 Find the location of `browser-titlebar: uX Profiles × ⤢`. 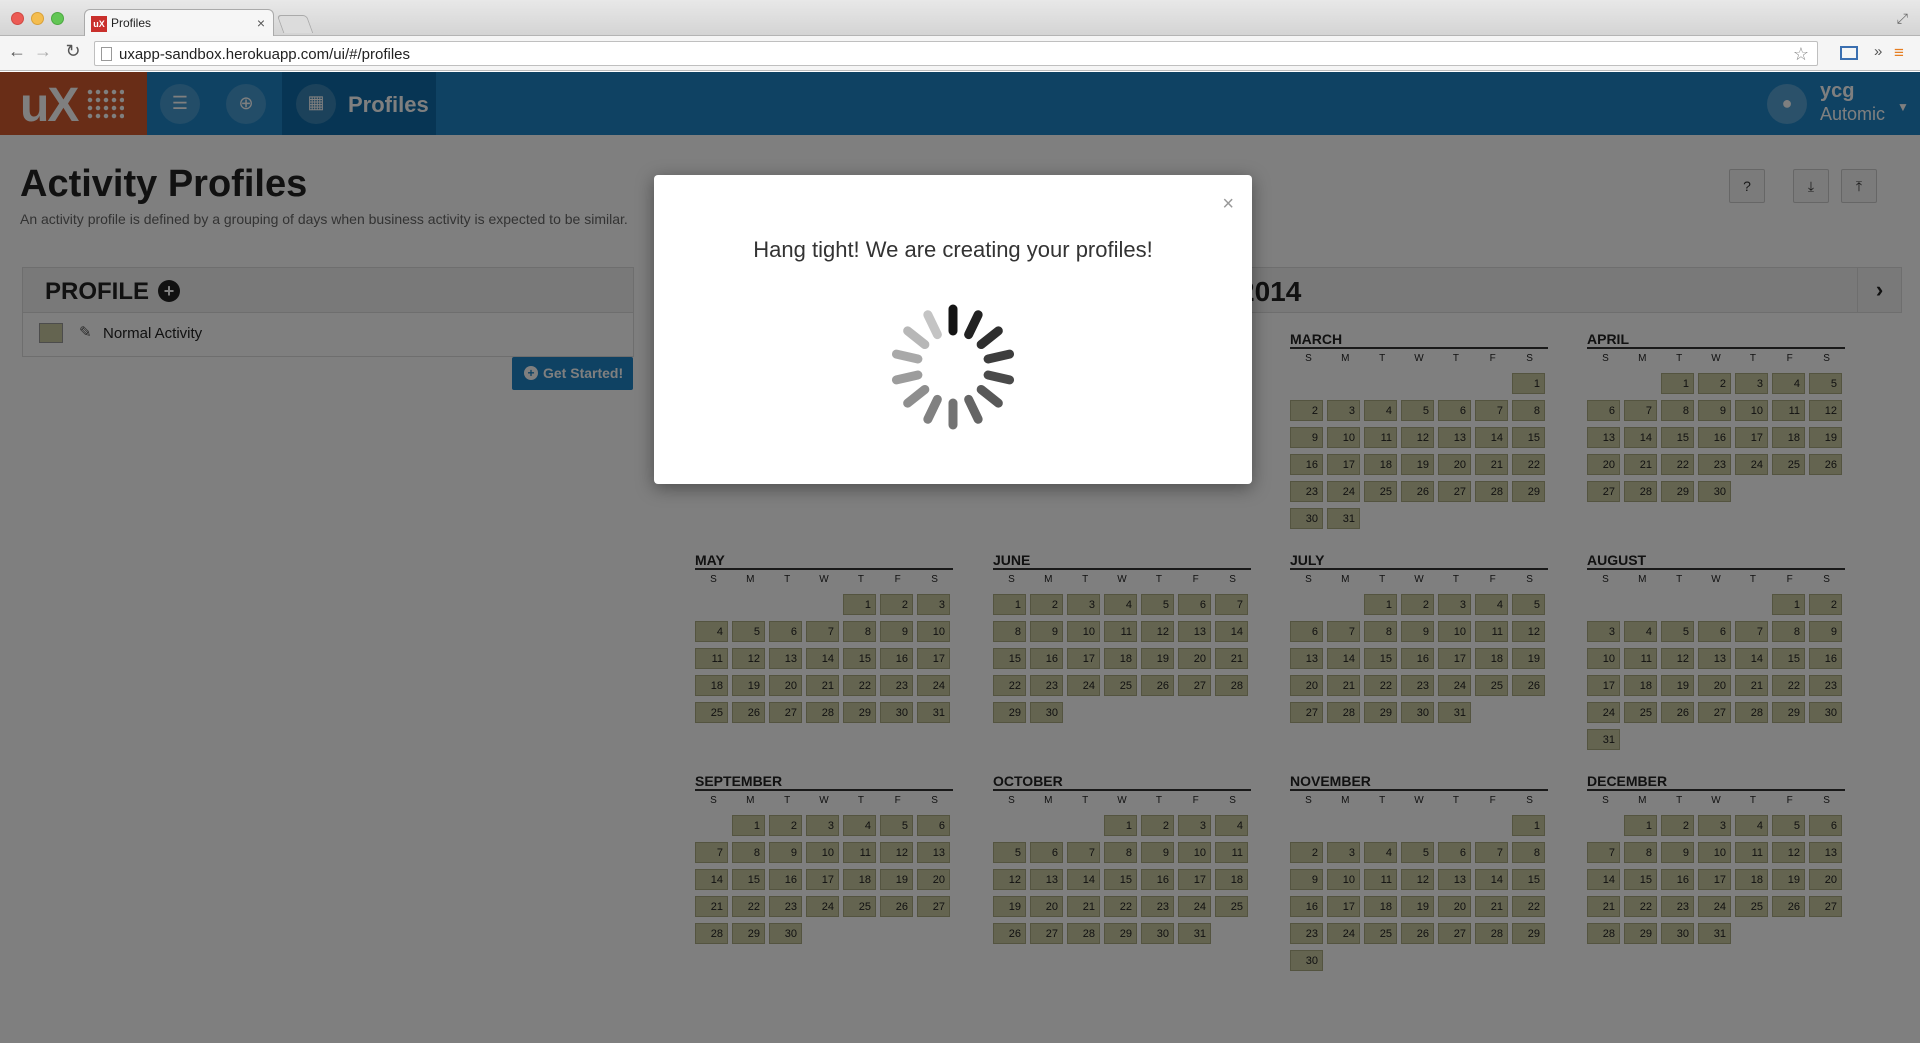

browser-titlebar: uX Profiles × ⤢ is located at coordinates (960, 18).